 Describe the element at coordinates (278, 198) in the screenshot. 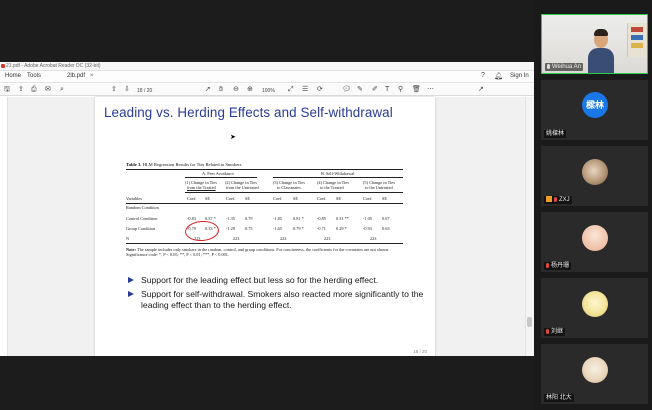

I see `coef-header-3: Coef.` at that location.